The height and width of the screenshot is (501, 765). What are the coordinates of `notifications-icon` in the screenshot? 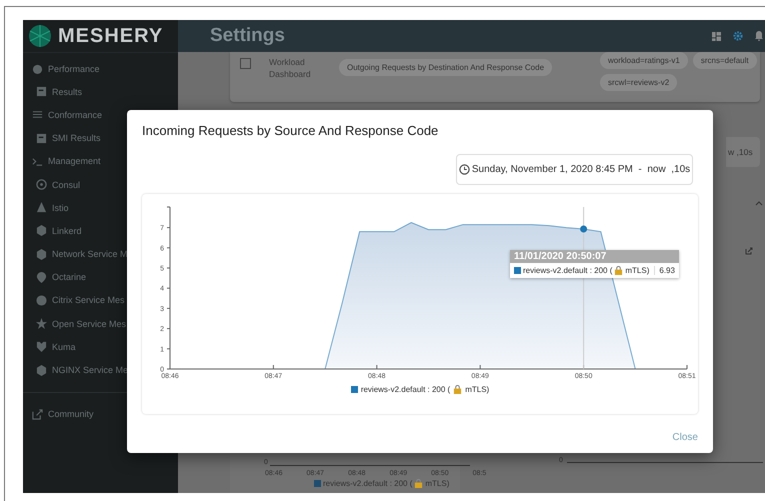 It's located at (759, 36).